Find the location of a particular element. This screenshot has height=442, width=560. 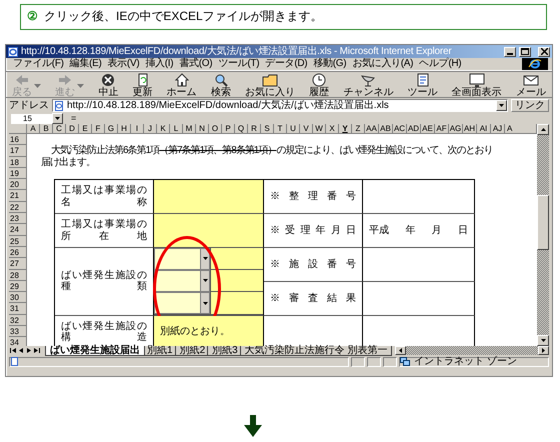

browser-icon is located at coordinates (13, 51).